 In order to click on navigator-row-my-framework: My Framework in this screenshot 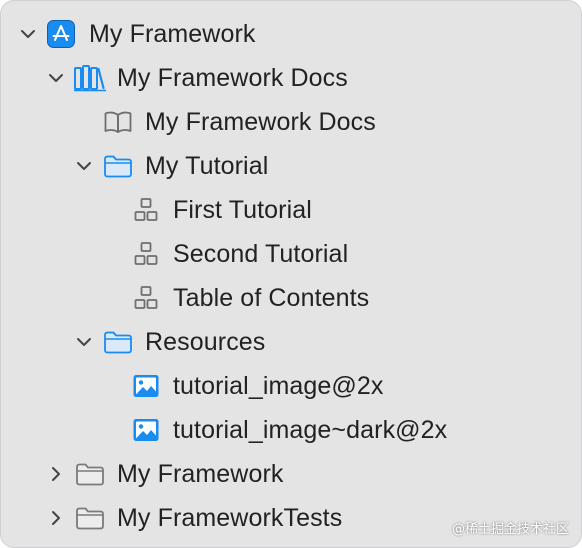, I will do `click(291, 34)`.